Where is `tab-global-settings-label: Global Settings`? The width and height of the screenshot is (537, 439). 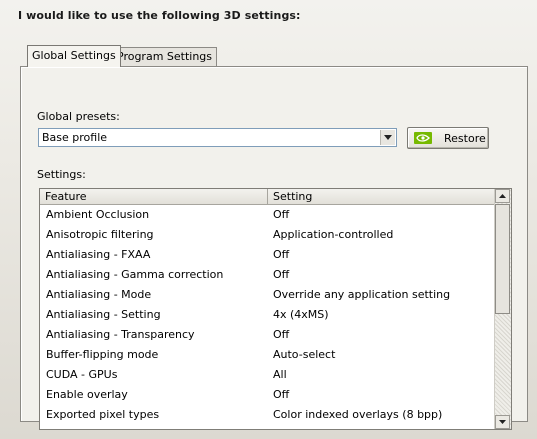
tab-global-settings-label: Global Settings is located at coordinates (74, 55).